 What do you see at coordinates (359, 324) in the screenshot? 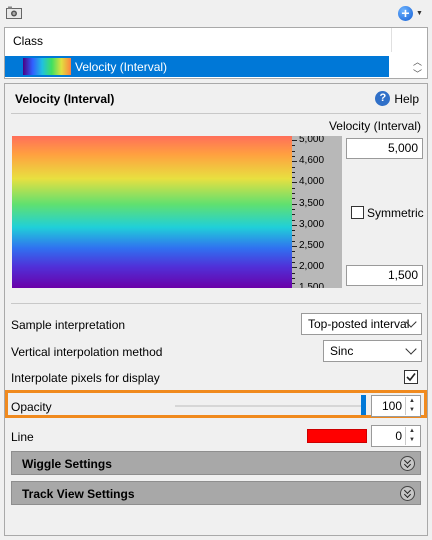
I see `sample-interpretation-value: Top-posted interval` at bounding box center [359, 324].